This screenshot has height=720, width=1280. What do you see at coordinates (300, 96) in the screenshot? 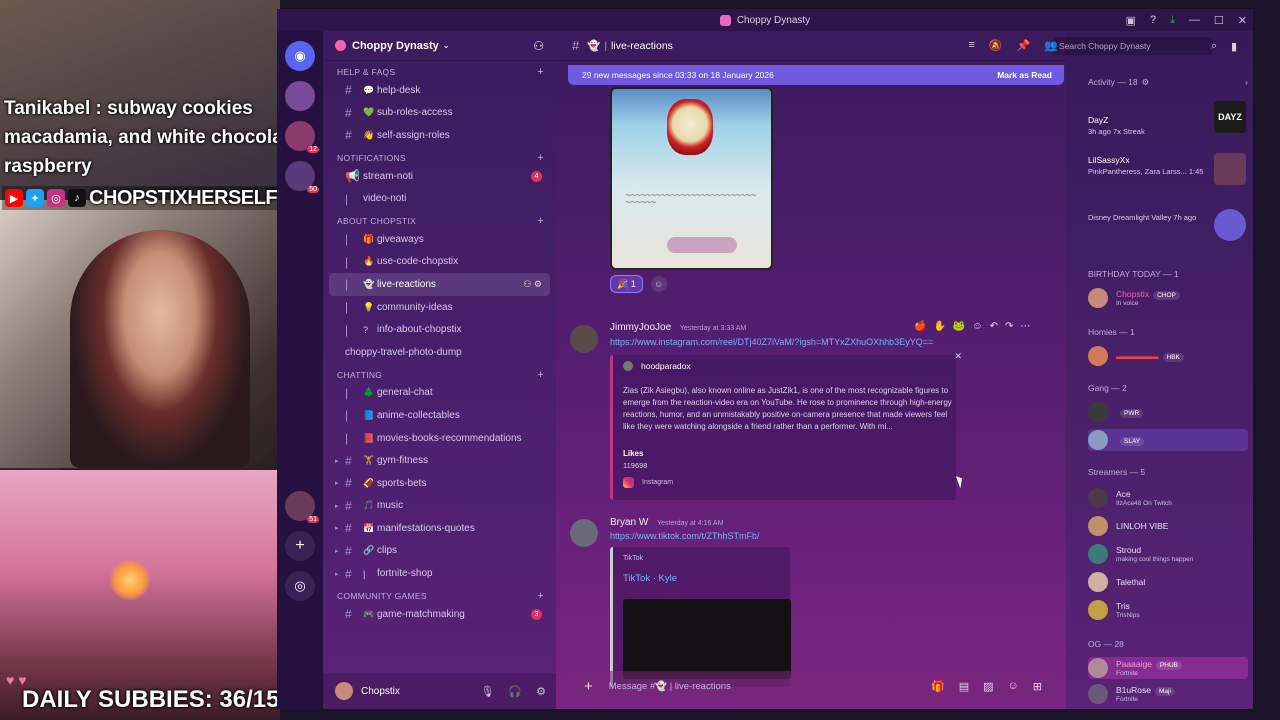
I see `server-avatar` at bounding box center [300, 96].